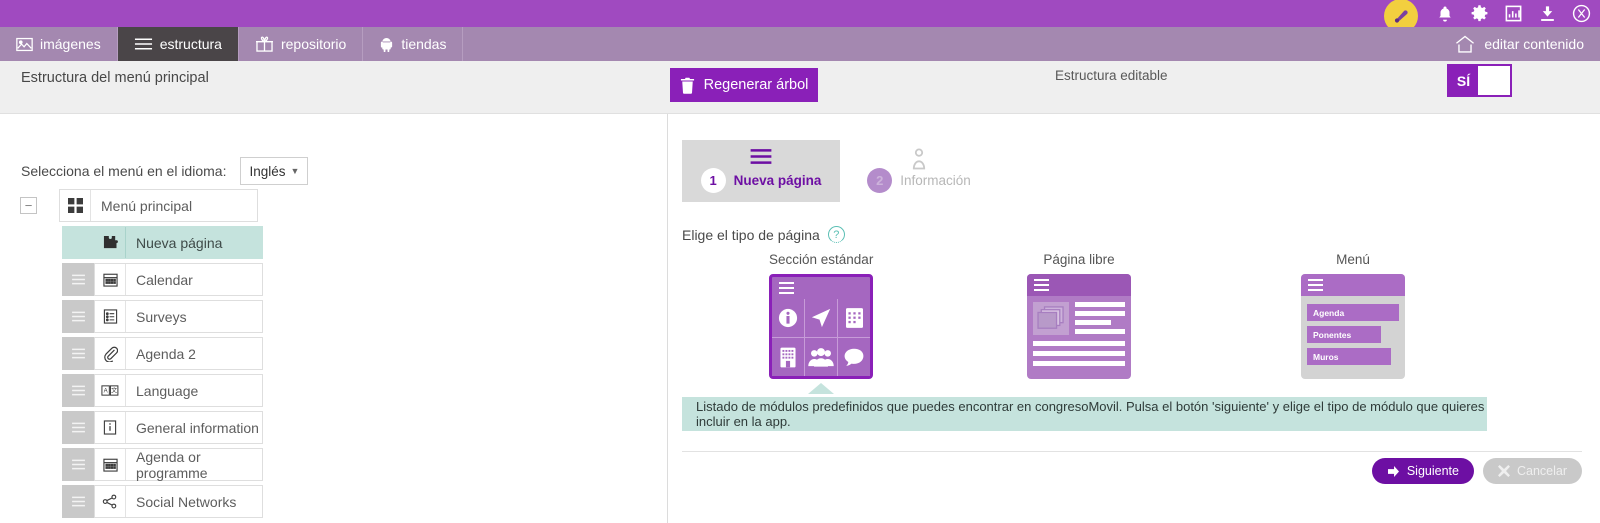  What do you see at coordinates (788, 318) in the screenshot?
I see `info-icon` at bounding box center [788, 318].